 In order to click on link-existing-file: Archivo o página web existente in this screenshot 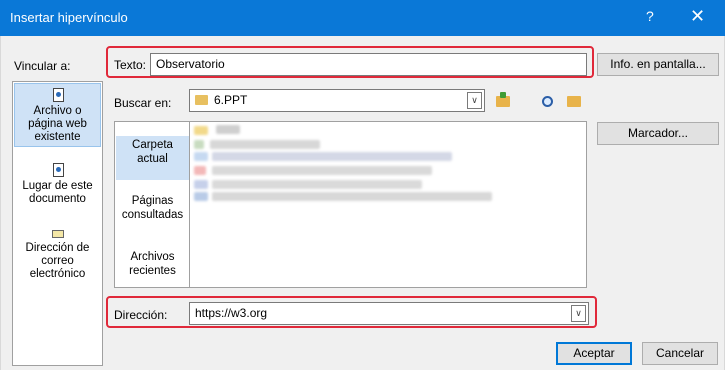, I will do `click(57, 115)`.